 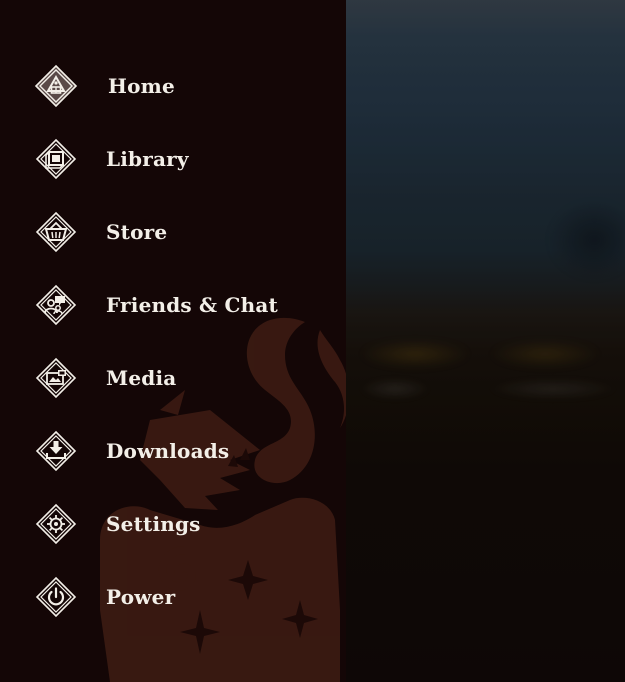 What do you see at coordinates (56, 597) in the screenshot?
I see `power-icon` at bounding box center [56, 597].